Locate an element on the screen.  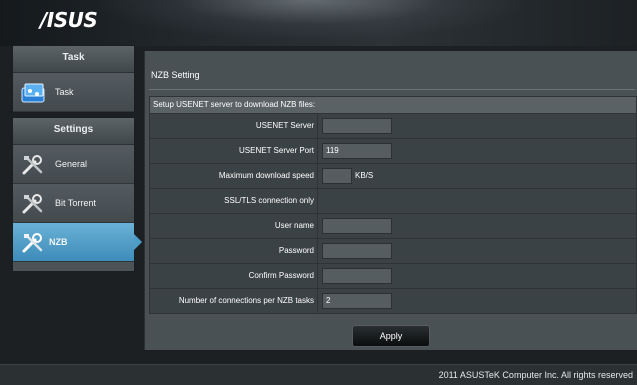
usenet-port-input: 119 is located at coordinates (357, 151).